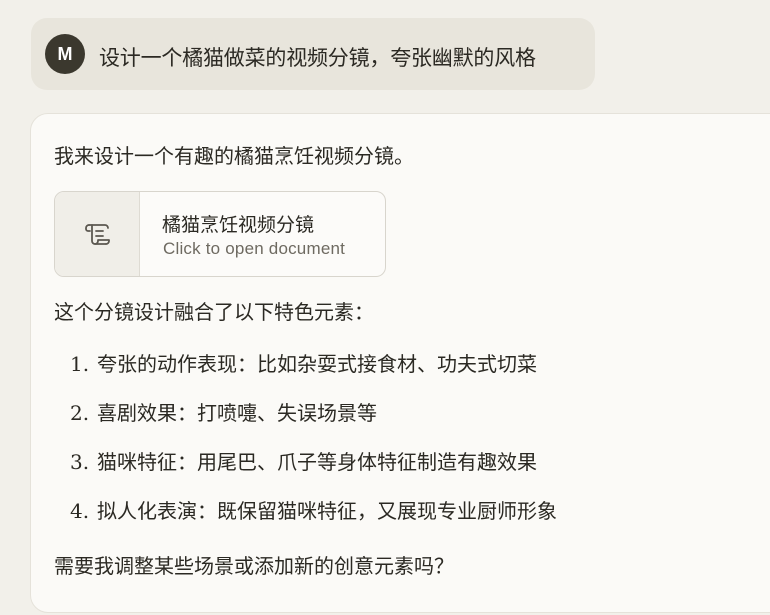  What do you see at coordinates (65, 54) in the screenshot?
I see `user-avatar: M` at bounding box center [65, 54].